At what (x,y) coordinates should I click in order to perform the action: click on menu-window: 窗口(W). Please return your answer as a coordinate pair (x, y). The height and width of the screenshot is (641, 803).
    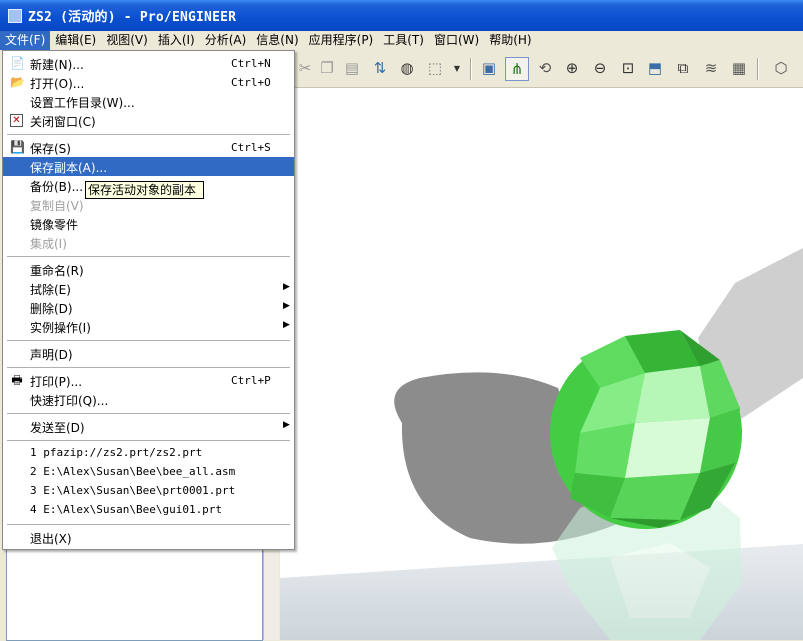
    Looking at the image, I should click on (456, 40).